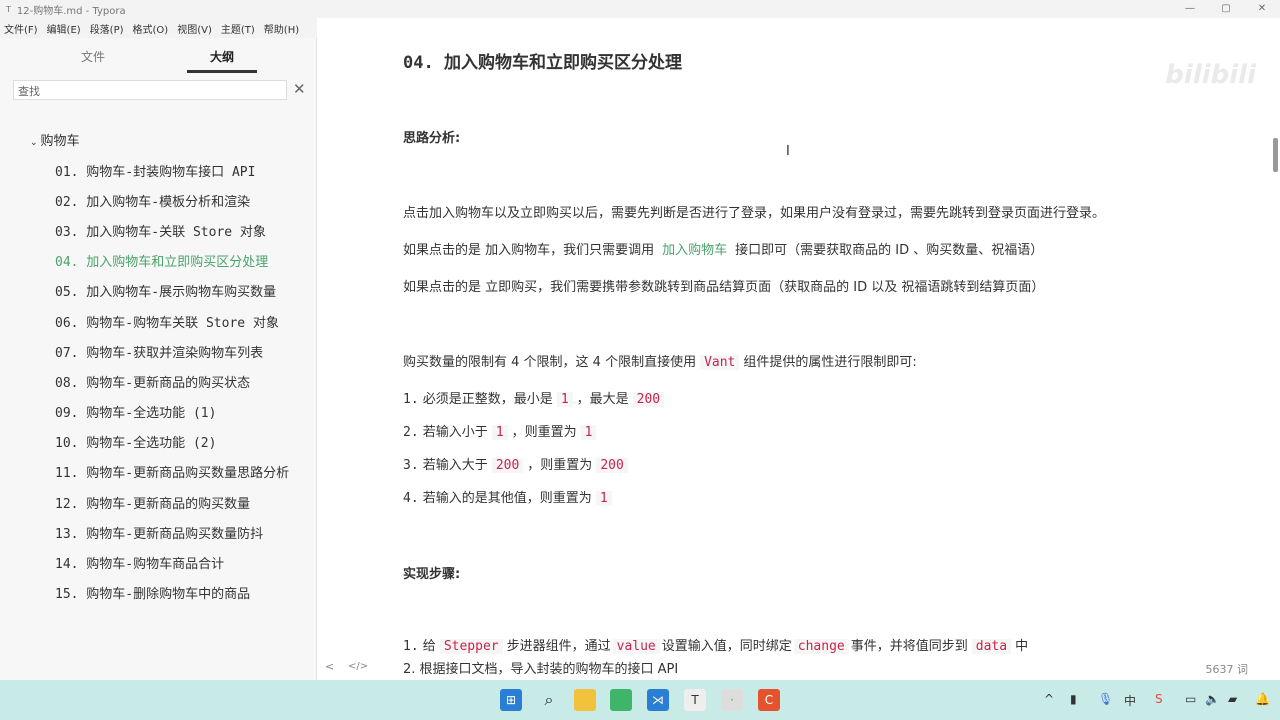 This screenshot has height=720, width=1280. What do you see at coordinates (1190, 699) in the screenshot?
I see `network-icon: ▭` at bounding box center [1190, 699].